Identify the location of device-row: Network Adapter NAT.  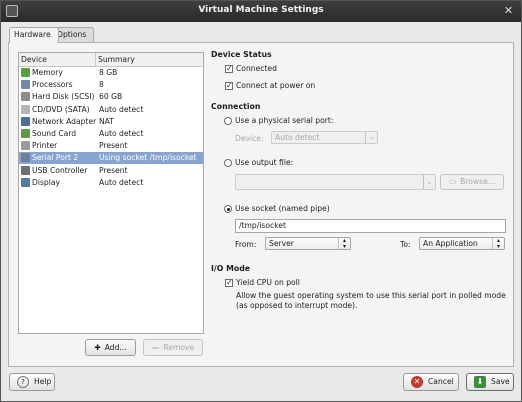
(111, 122).